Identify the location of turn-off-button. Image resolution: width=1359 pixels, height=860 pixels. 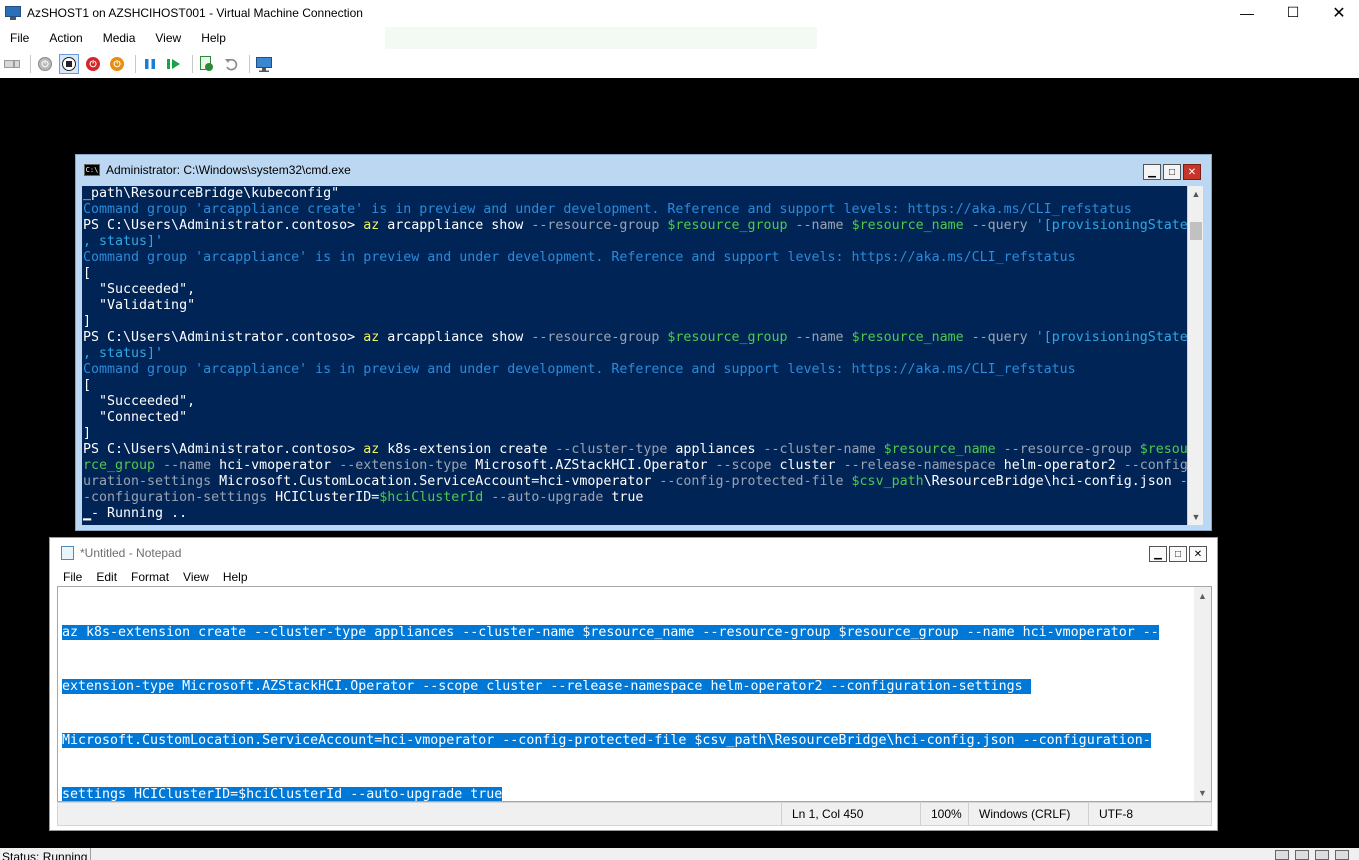
(69, 64).